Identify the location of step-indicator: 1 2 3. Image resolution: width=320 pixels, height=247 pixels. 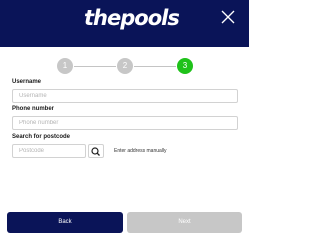
(125, 66).